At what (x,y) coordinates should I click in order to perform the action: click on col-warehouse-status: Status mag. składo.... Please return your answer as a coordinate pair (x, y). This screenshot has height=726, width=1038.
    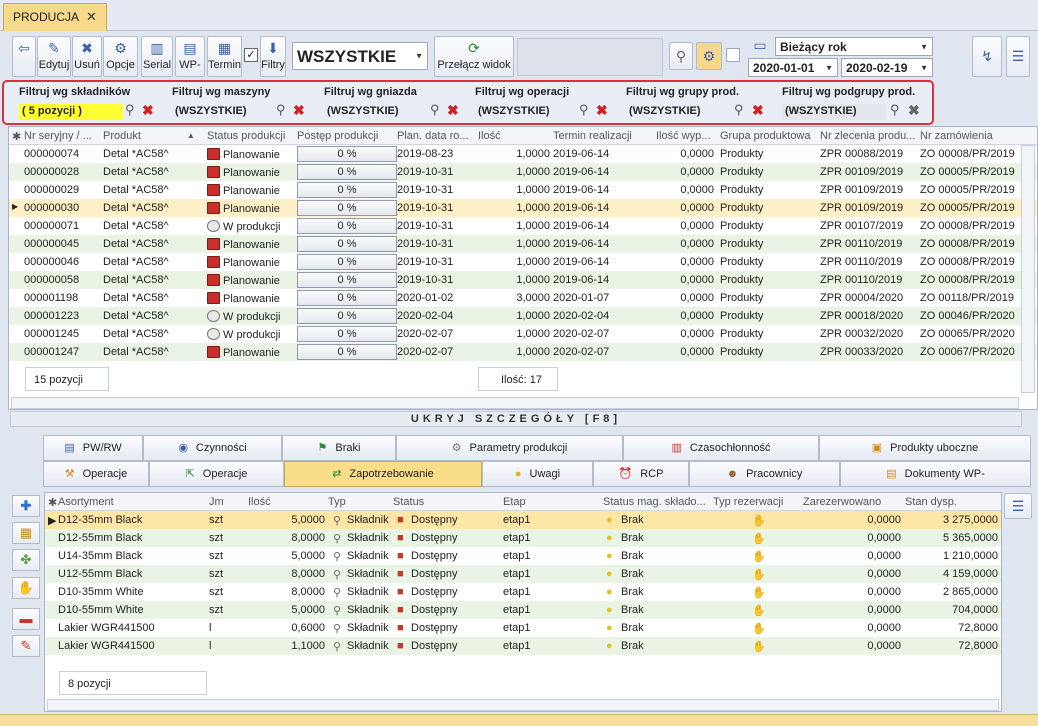
    Looking at the image, I should click on (654, 502).